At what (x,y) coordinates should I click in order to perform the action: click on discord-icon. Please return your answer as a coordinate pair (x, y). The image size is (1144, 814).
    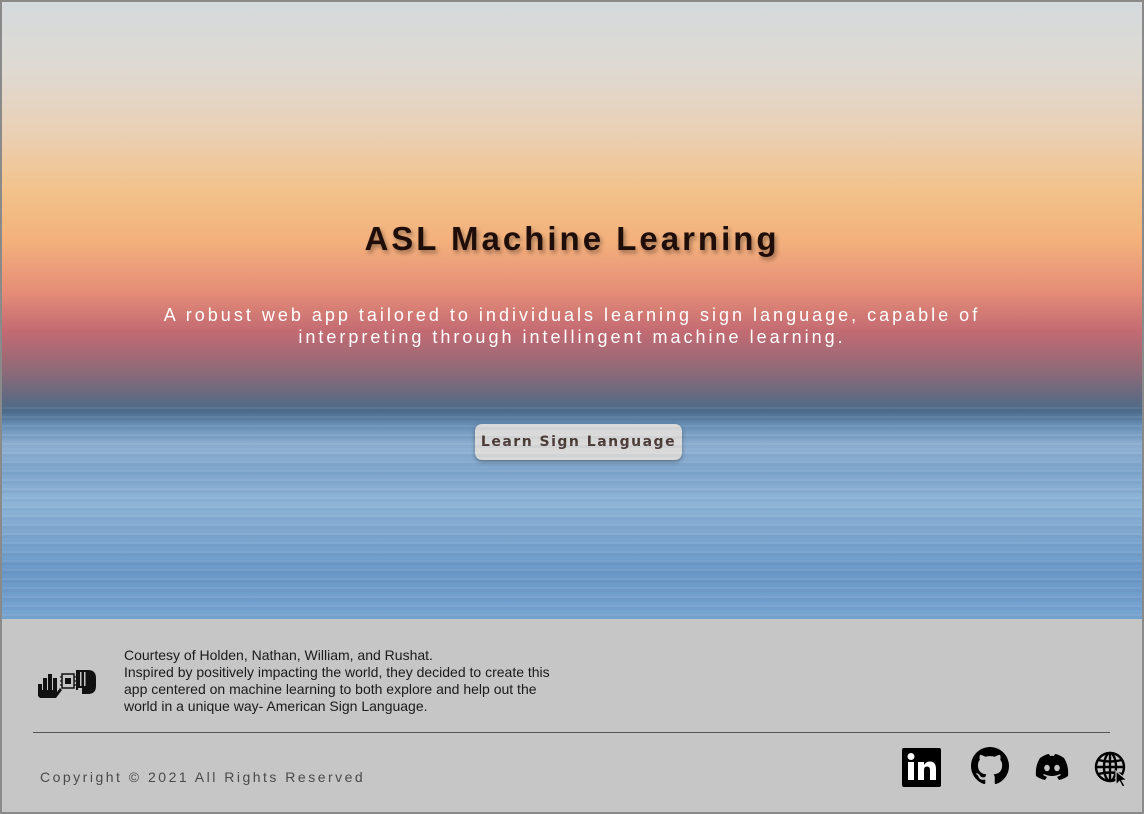
    Looking at the image, I should click on (1052, 768).